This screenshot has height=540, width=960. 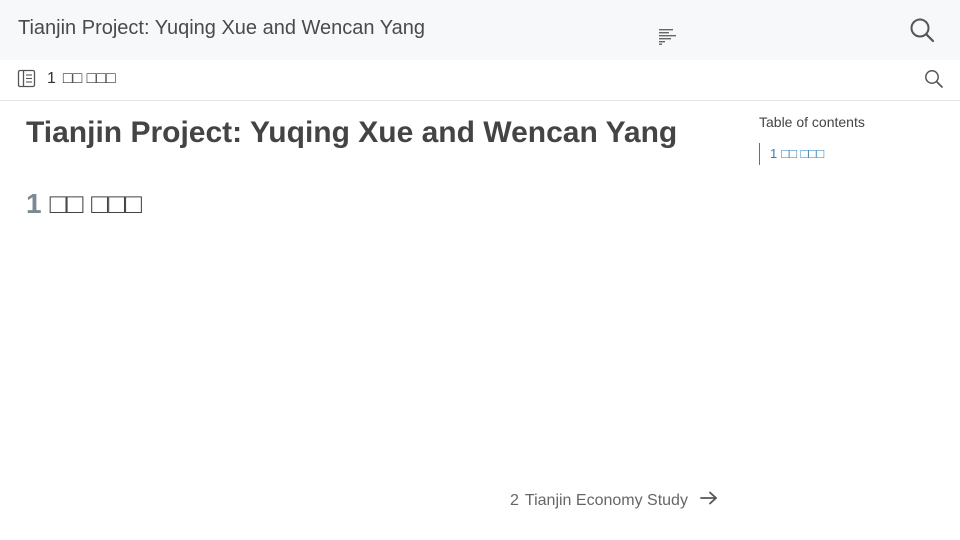 I want to click on section-number: 1, so click(x=34, y=203).